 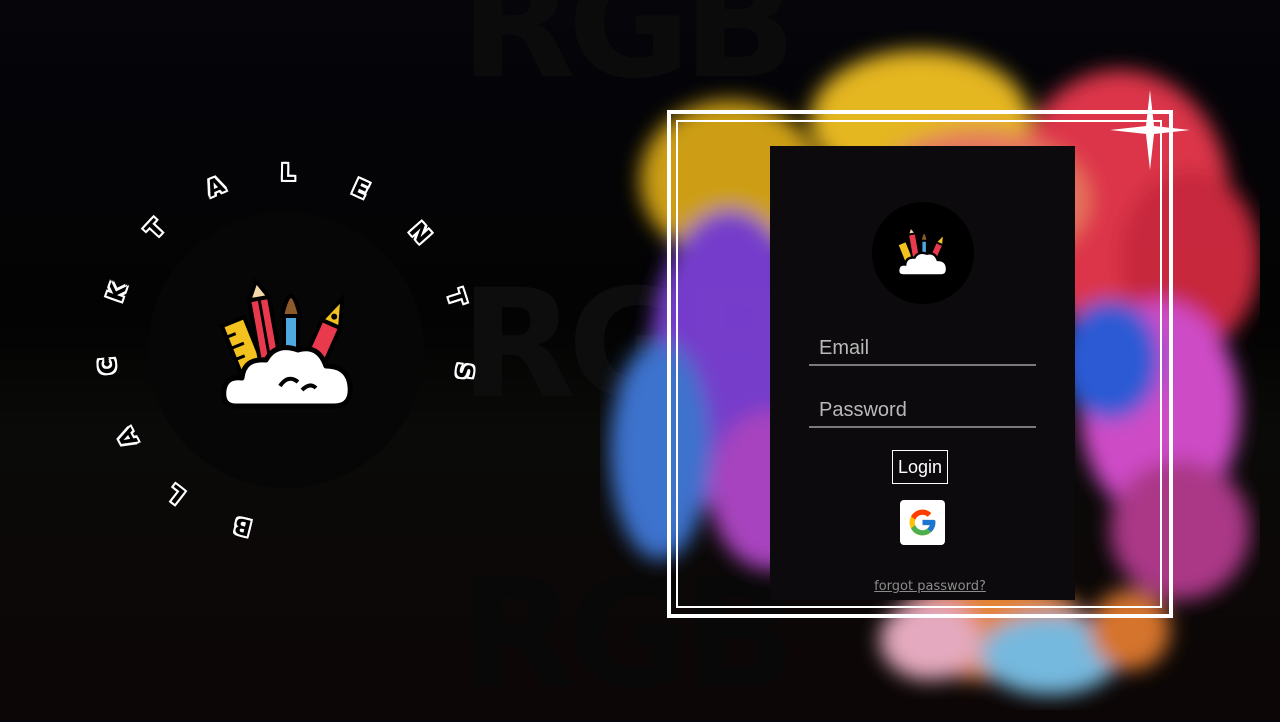 I want to click on brand-ring-letter: K, so click(x=117, y=293).